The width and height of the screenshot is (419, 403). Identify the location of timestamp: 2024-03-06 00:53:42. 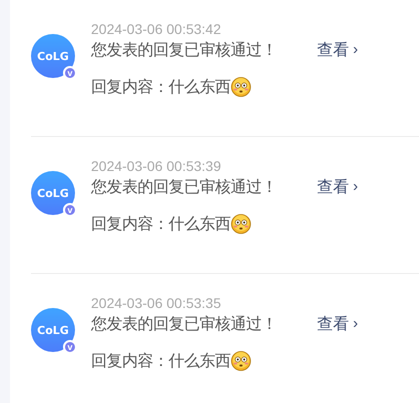
(156, 29).